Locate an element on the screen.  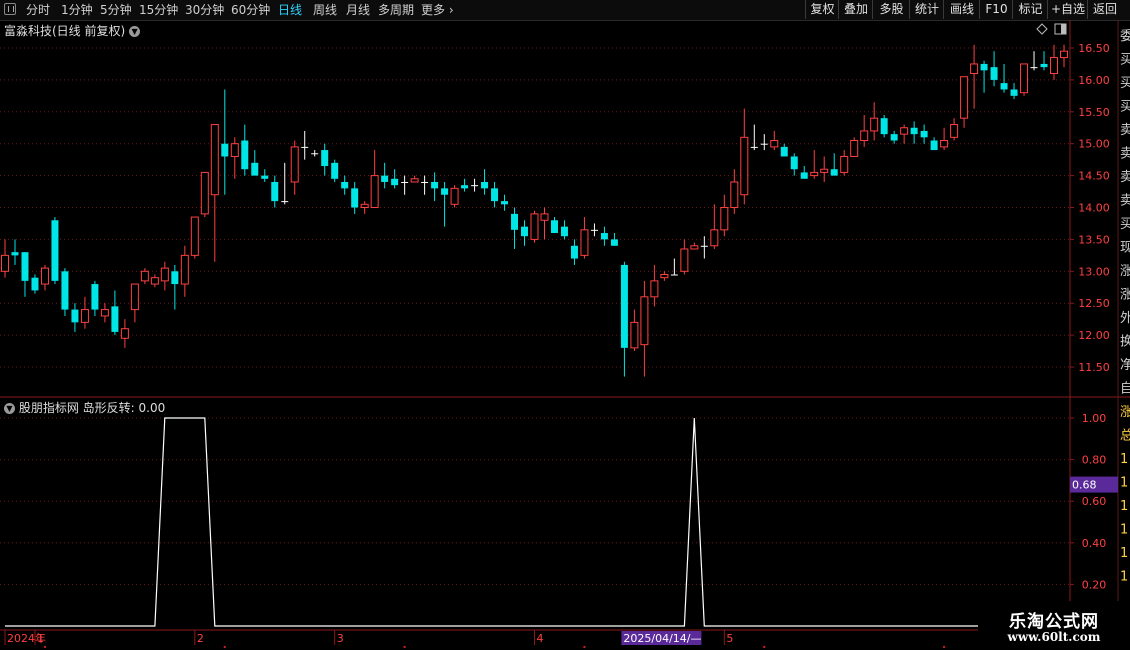
toolbar-button-8: 返回 is located at coordinates (1104, 9).